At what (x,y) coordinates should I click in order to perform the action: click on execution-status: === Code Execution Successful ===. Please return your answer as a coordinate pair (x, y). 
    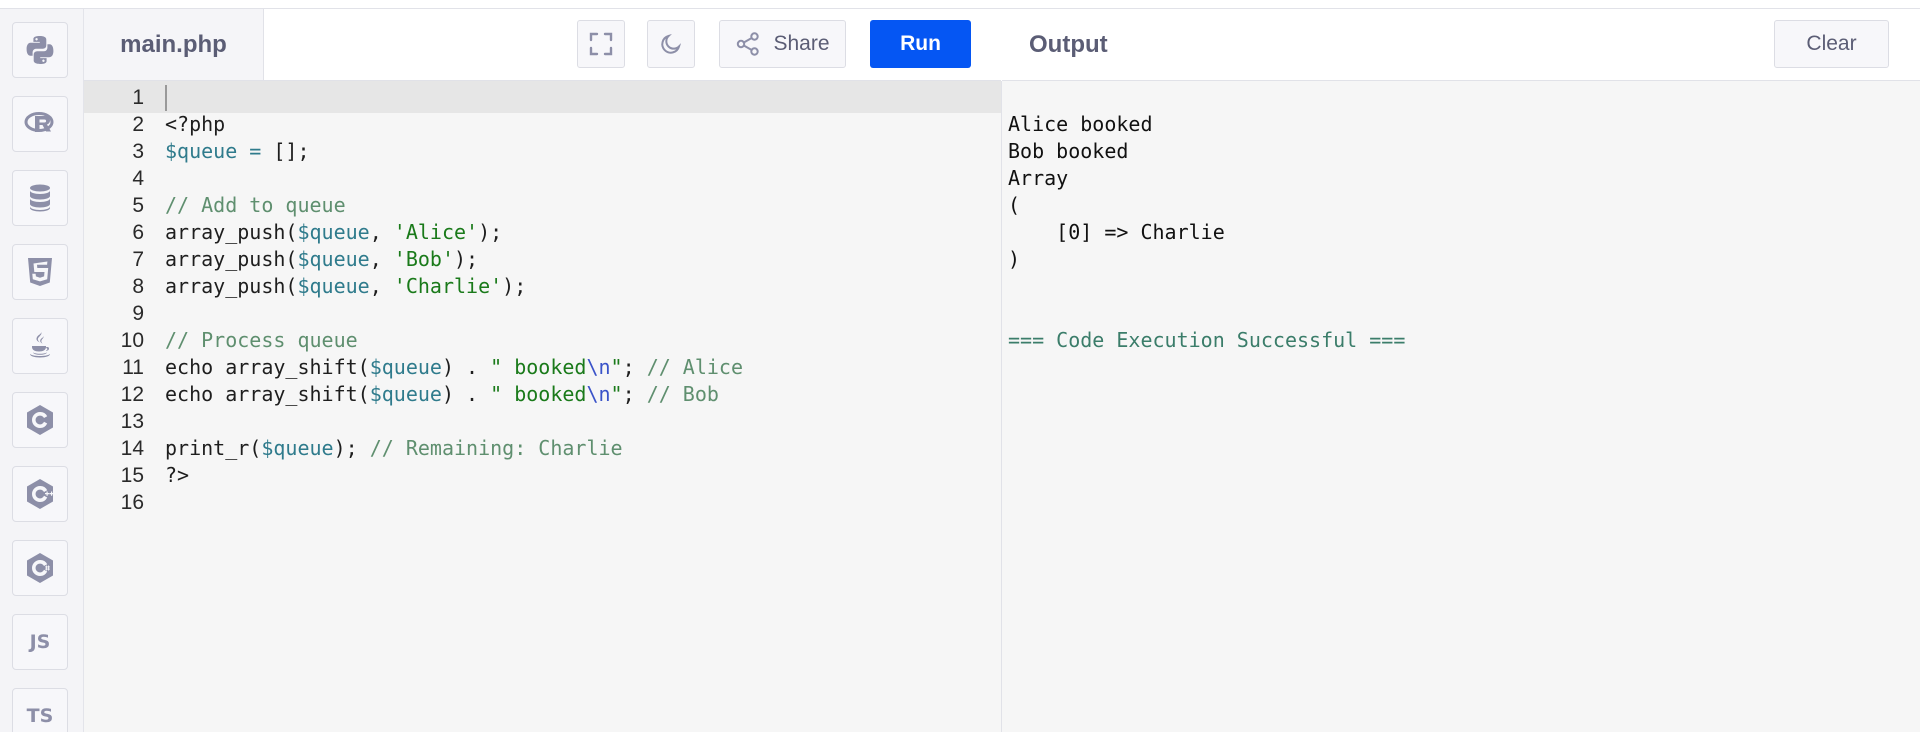
    Looking at the image, I should click on (1207, 340).